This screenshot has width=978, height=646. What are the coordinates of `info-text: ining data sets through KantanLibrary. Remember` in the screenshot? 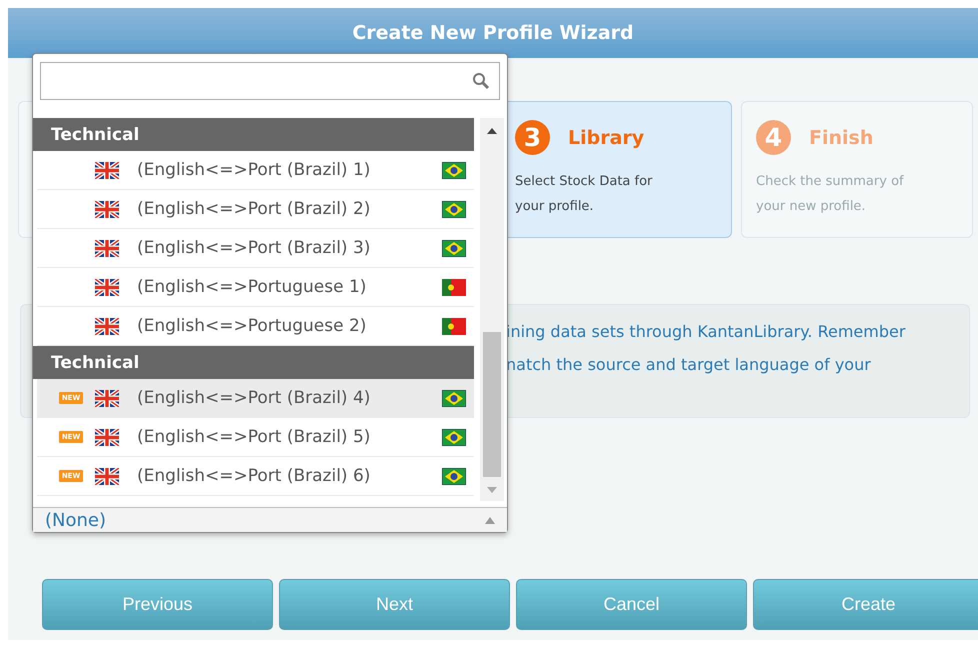 It's located at (706, 332).